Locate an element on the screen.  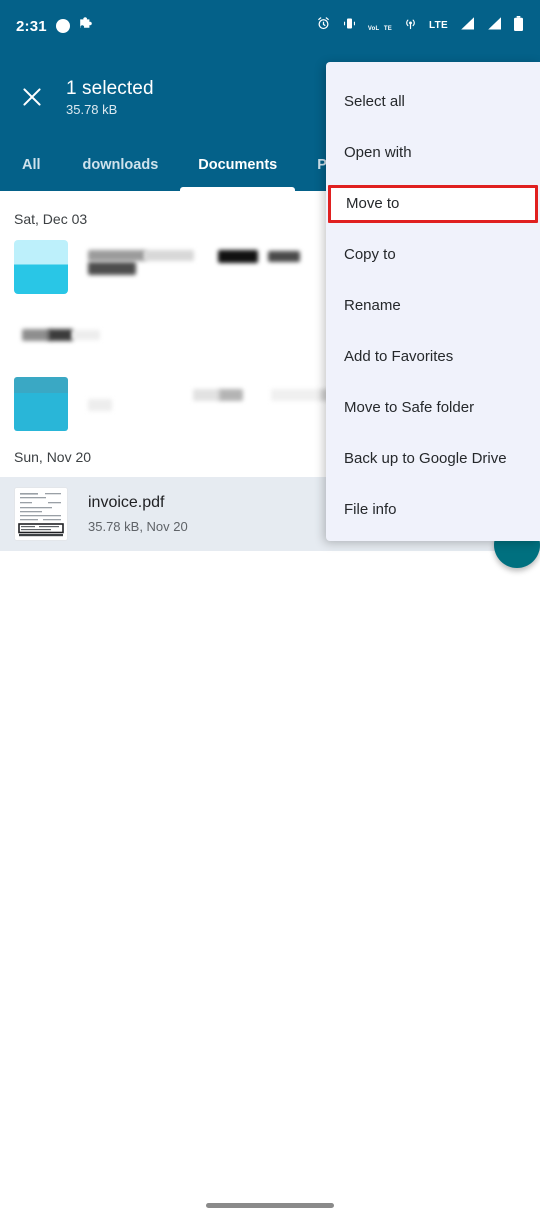
menu-item-label: Move to Safe folder is located at coordinates (409, 407).